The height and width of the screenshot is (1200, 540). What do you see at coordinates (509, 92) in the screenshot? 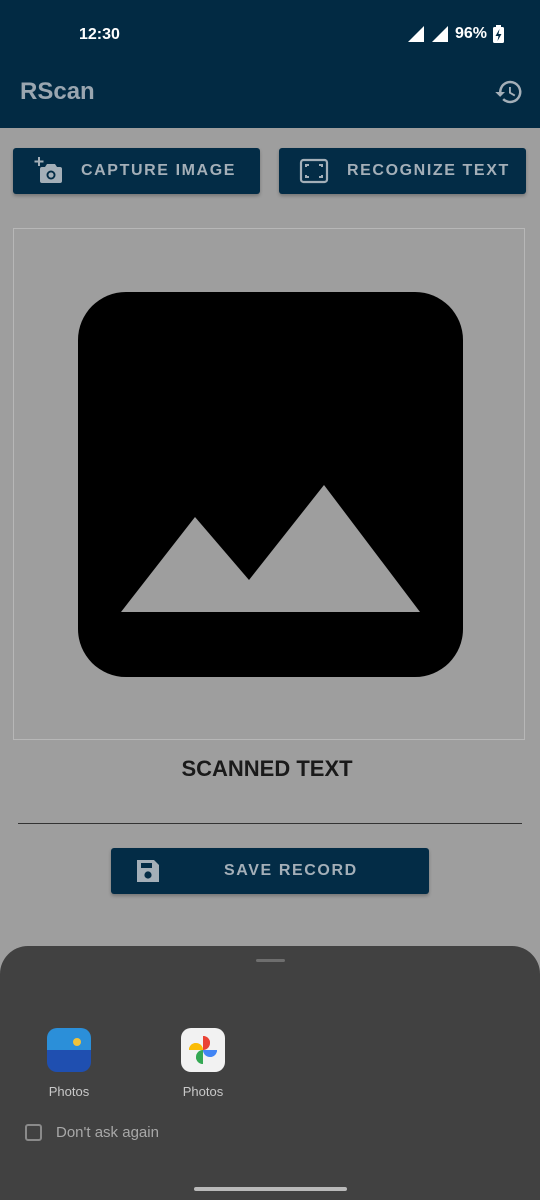
I see `history-icon` at bounding box center [509, 92].